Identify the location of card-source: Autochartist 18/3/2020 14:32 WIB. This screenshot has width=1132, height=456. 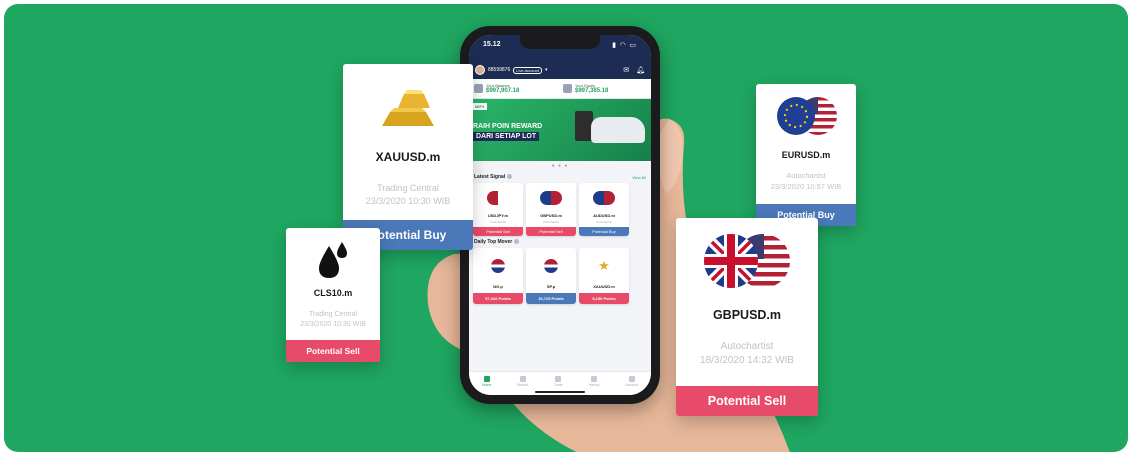
(747, 354).